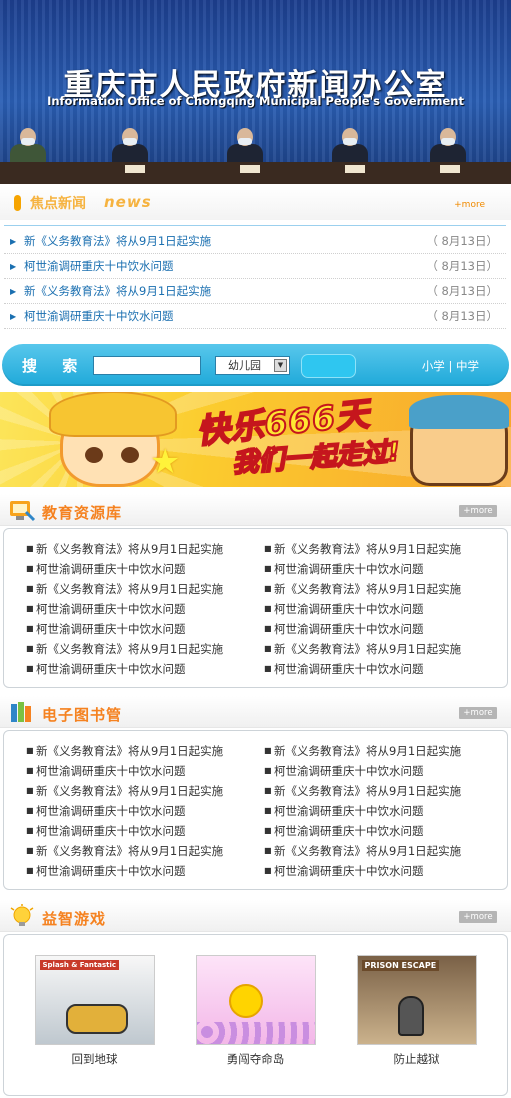 This screenshot has width=511, height=1098. I want to click on news-item-date: （ 8月13日）, so click(462, 291).